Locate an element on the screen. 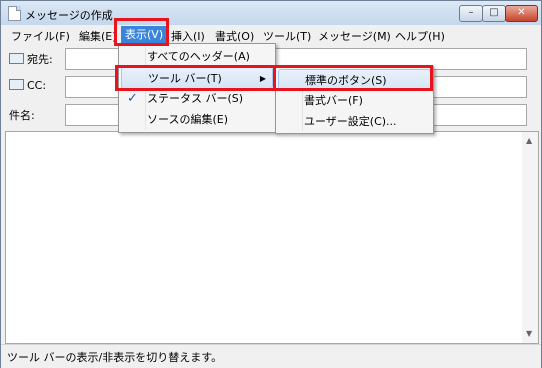 Image resolution: width=542 pixels, height=368 pixels. checkmark-icon: ✓ is located at coordinates (132, 98).